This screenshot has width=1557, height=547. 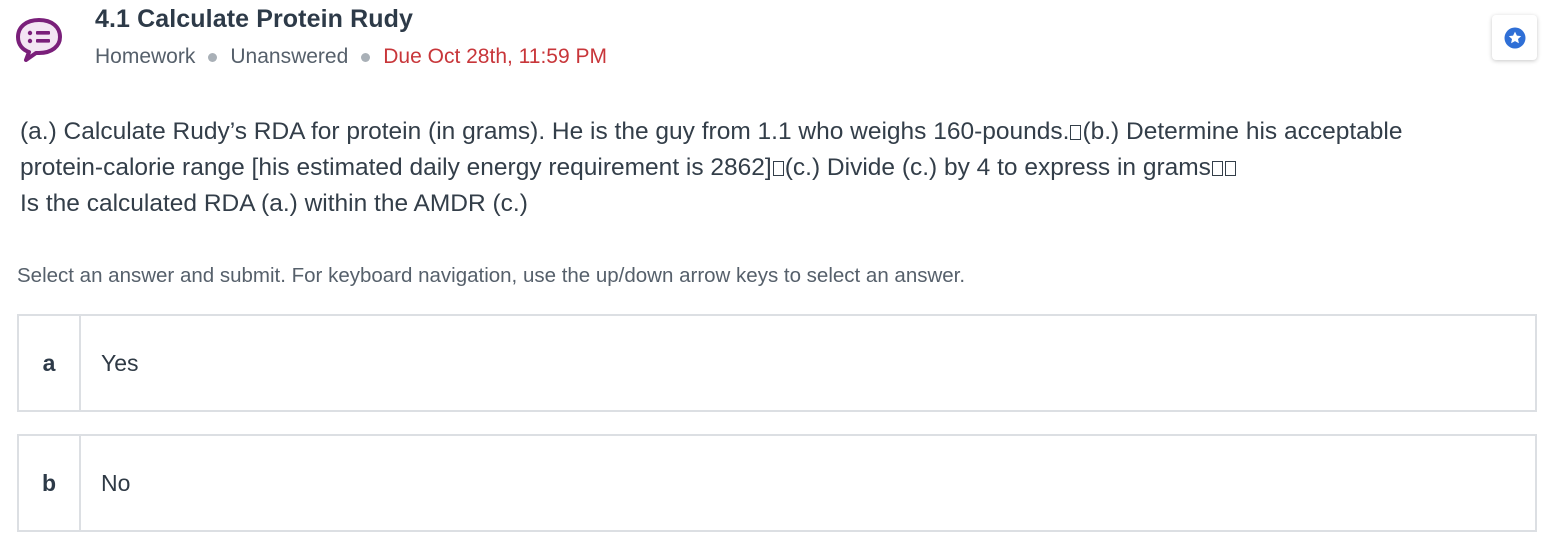 What do you see at coordinates (145, 56) in the screenshot?
I see `assignment-type: Homework` at bounding box center [145, 56].